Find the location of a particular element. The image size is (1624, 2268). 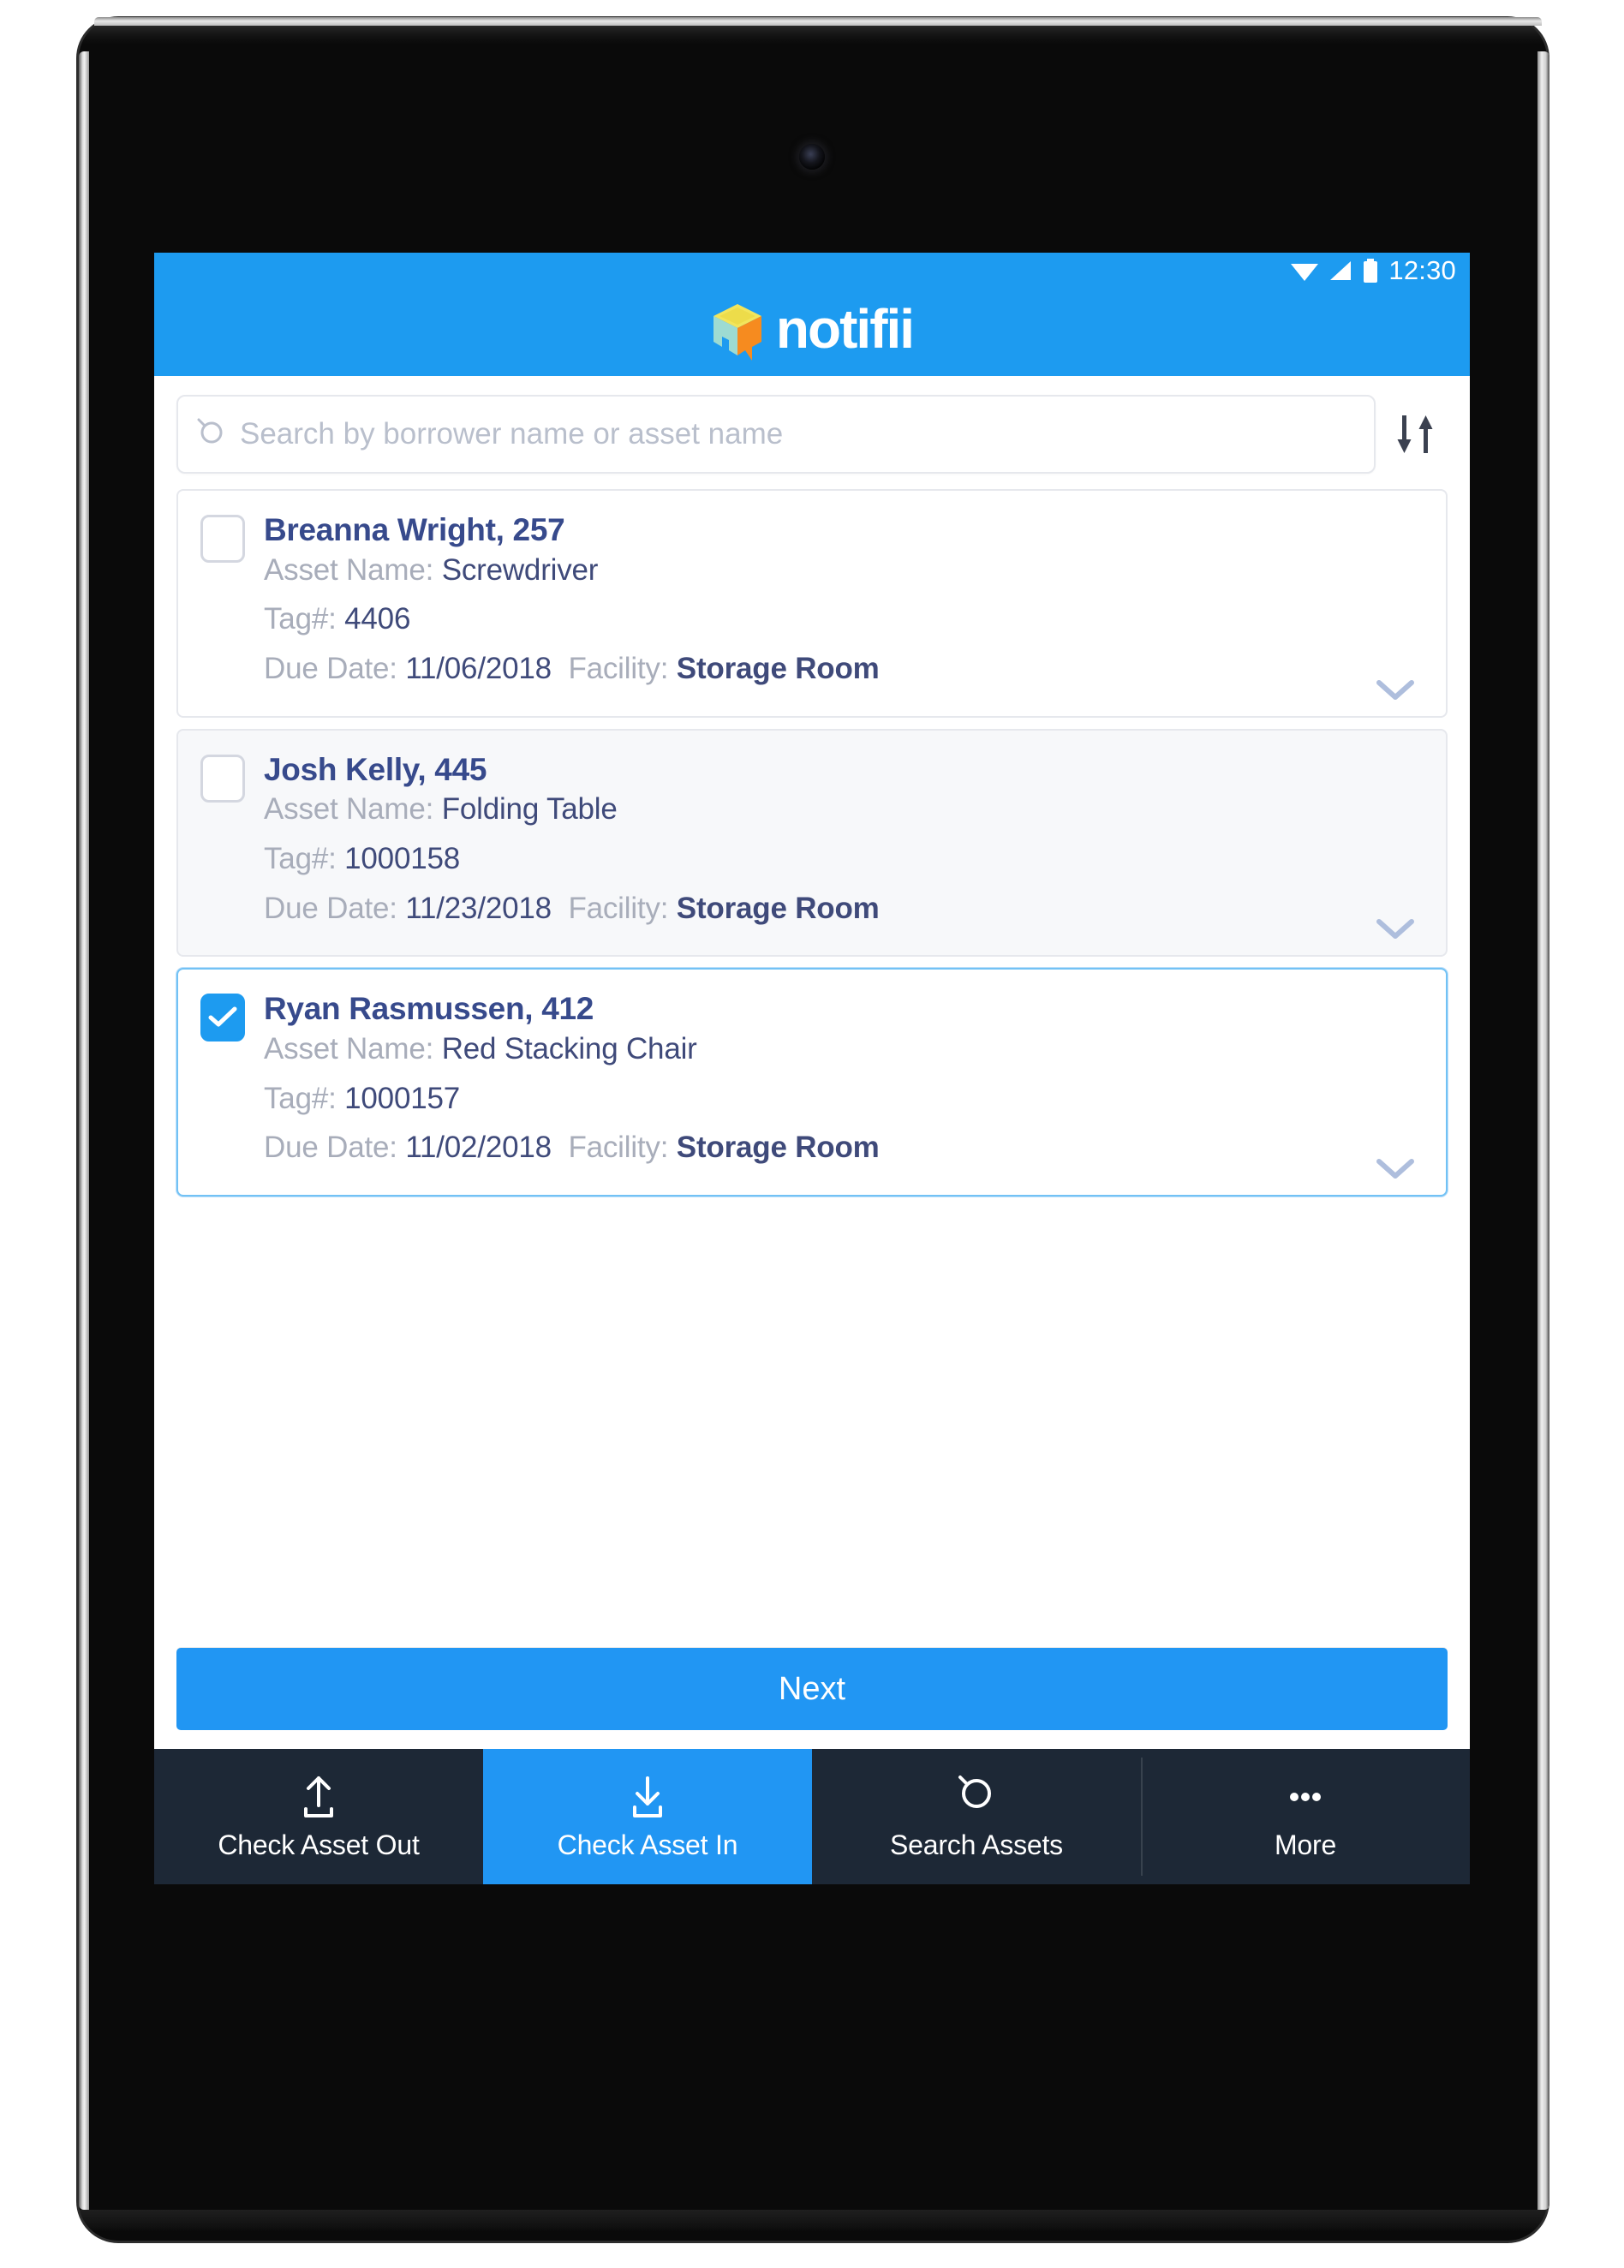

device-top-rail is located at coordinates (818, 21).